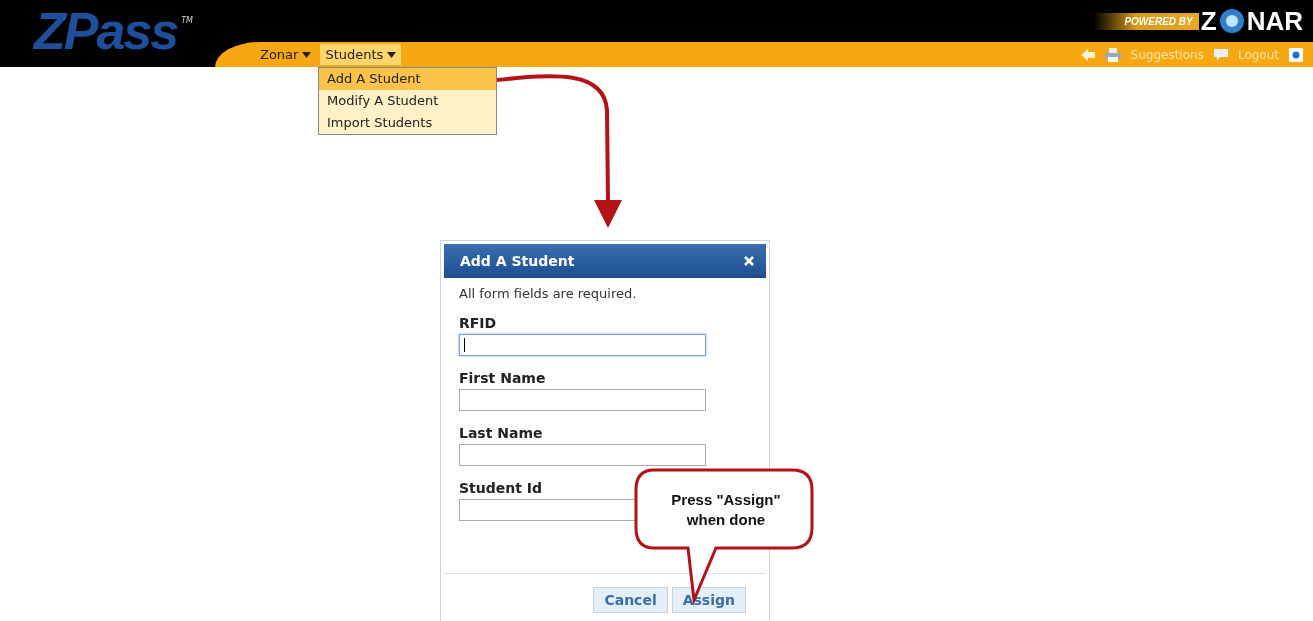 The width and height of the screenshot is (1313, 621). What do you see at coordinates (1231, 21) in the screenshot?
I see `globe-icon` at bounding box center [1231, 21].